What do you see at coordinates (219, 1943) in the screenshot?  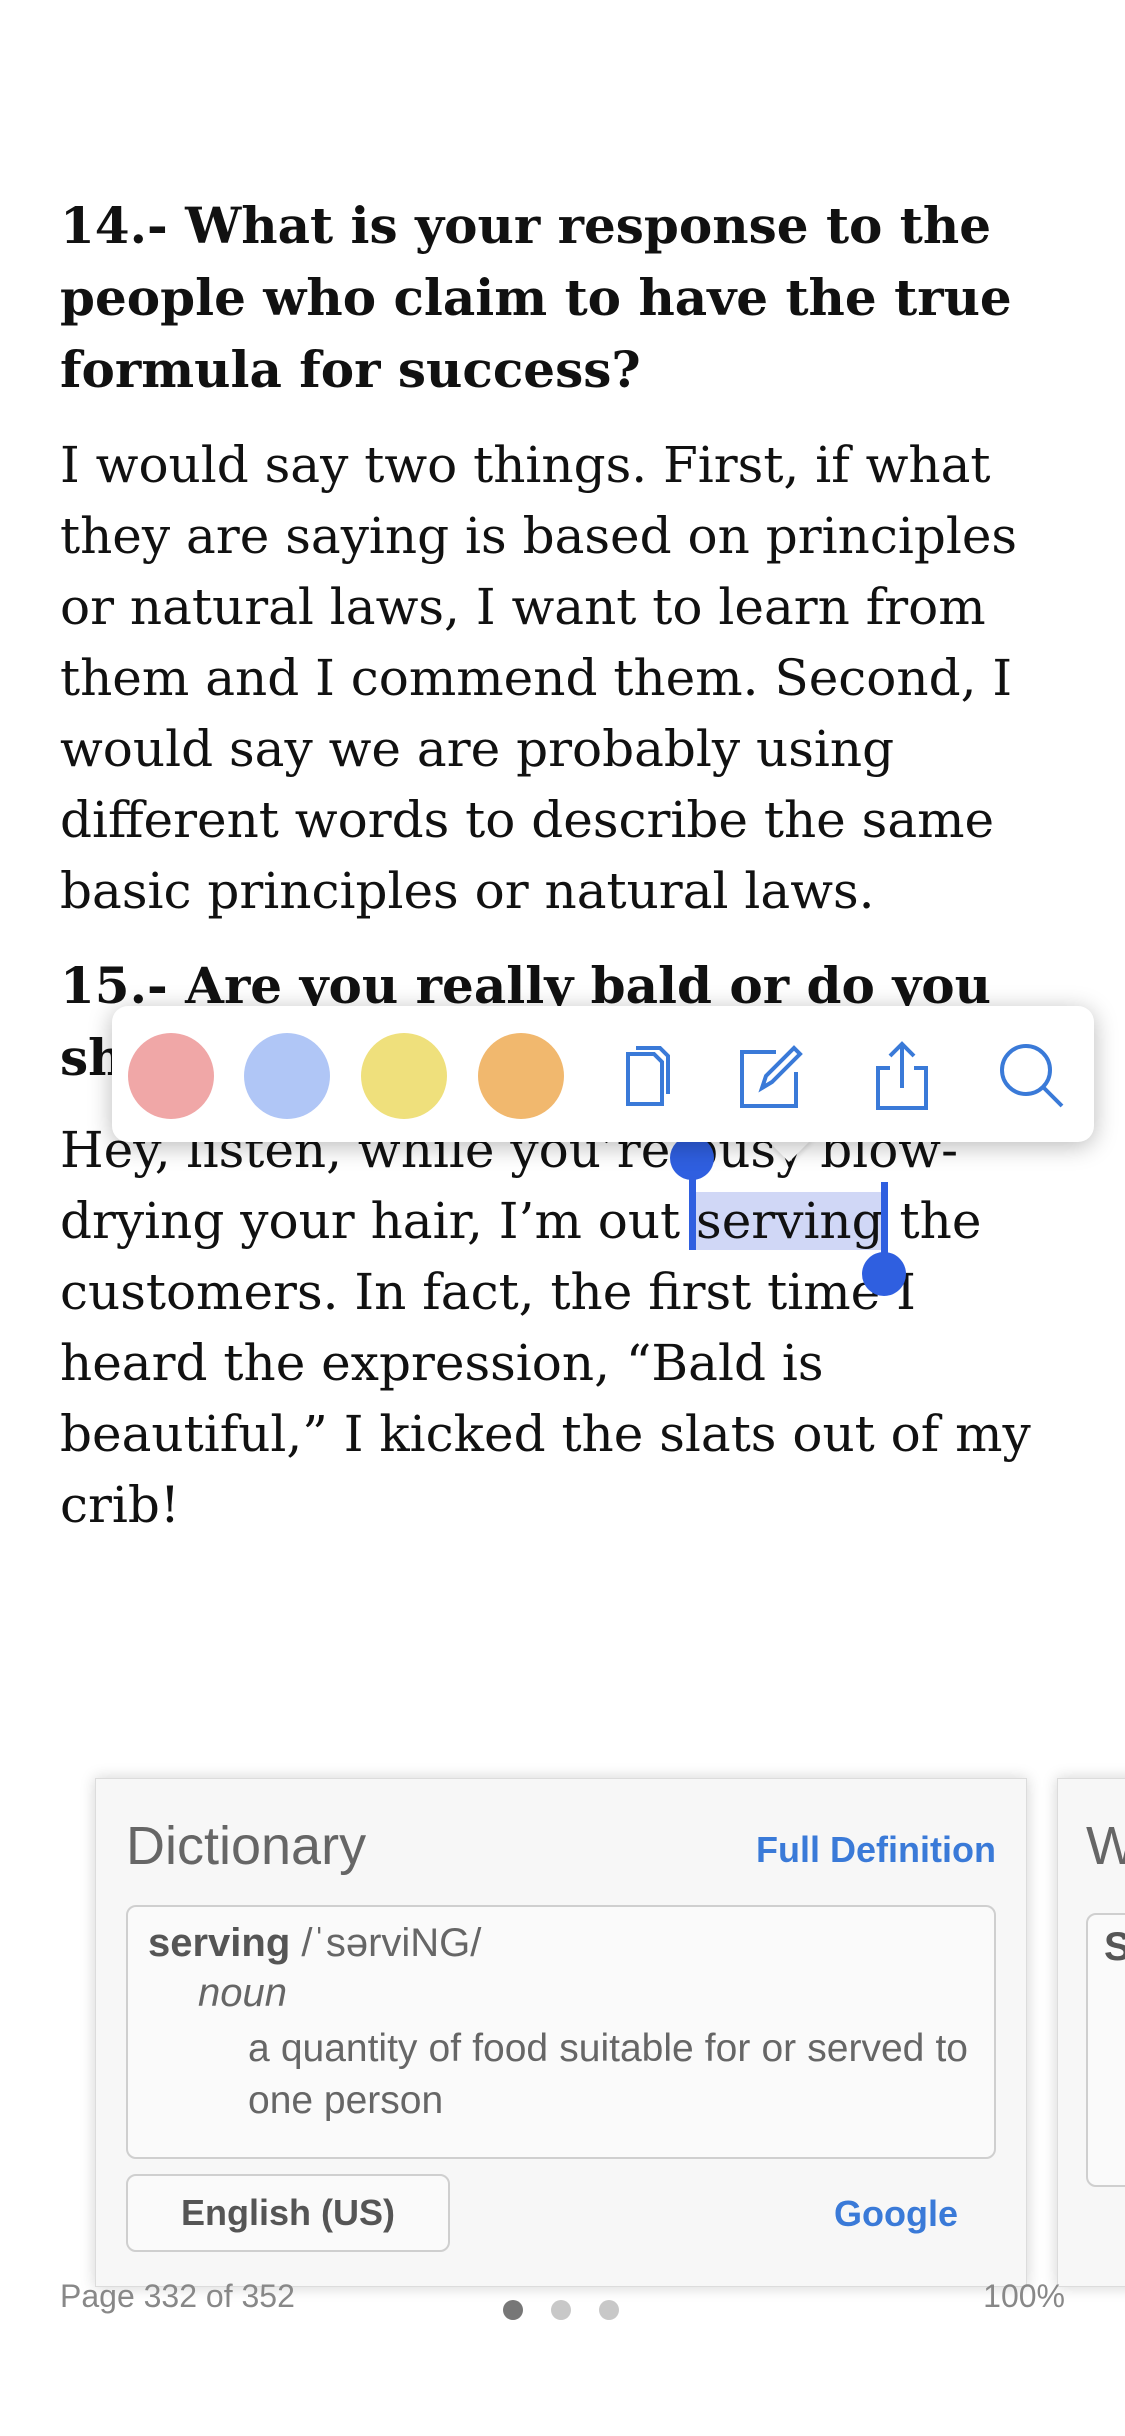 I see `headword: serving` at bounding box center [219, 1943].